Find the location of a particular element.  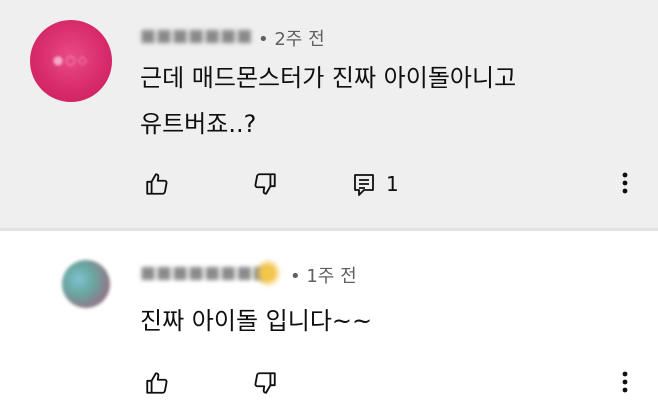

avatar: ●○◇ is located at coordinates (71, 61).